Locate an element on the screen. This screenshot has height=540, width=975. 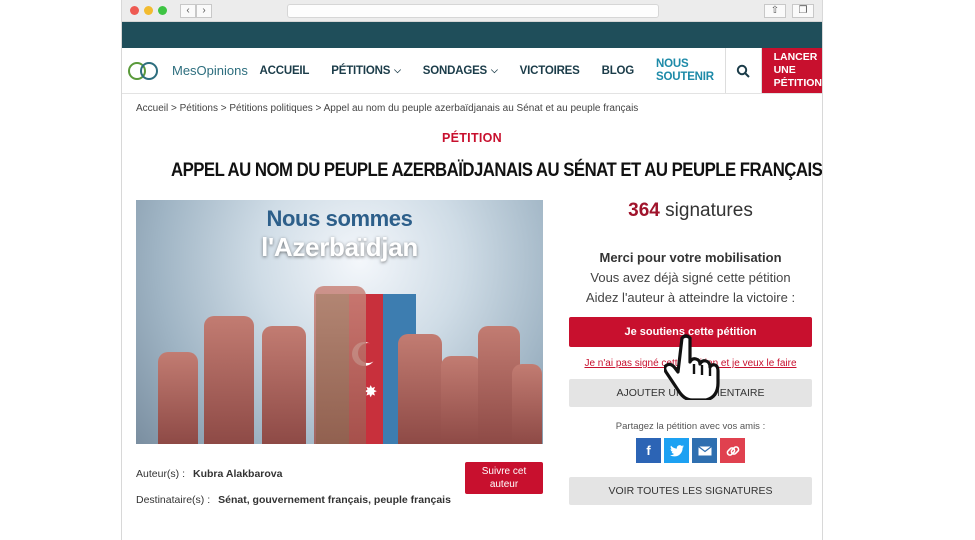
signature-label: signatures is located at coordinates (709, 210).